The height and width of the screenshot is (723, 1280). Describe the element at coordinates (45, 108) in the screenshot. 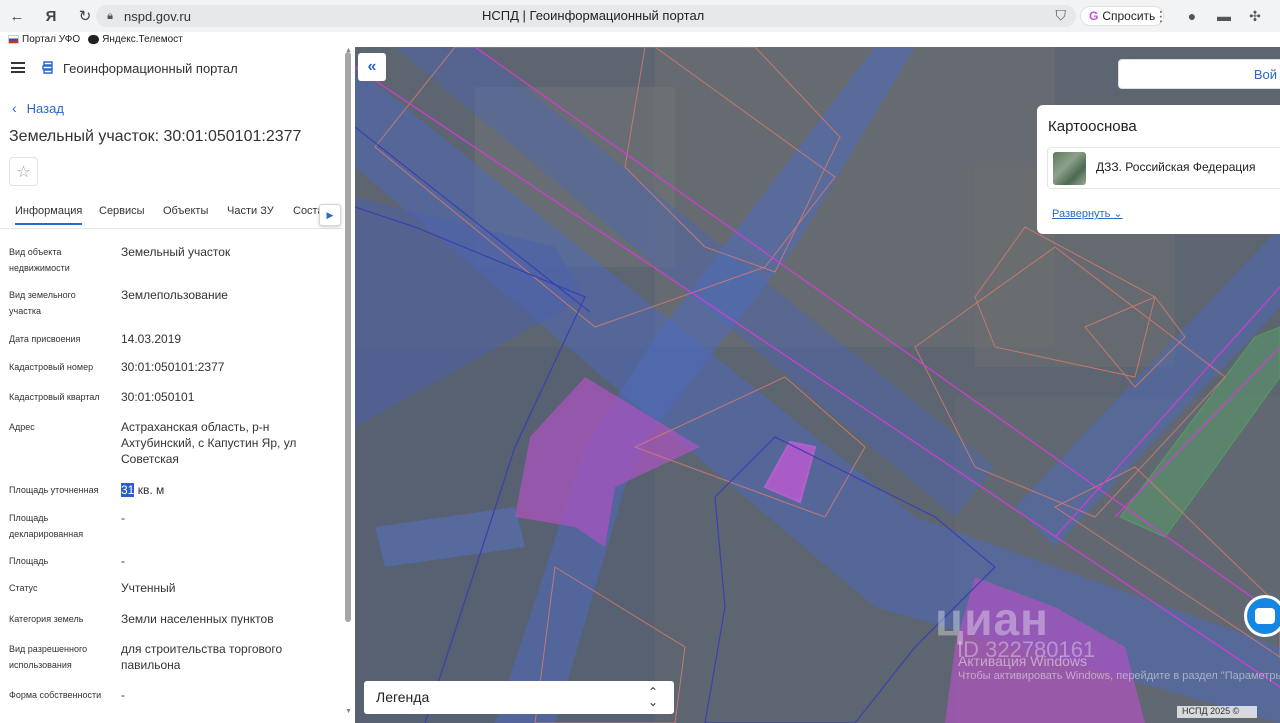

I see `back-label: Назад` at that location.